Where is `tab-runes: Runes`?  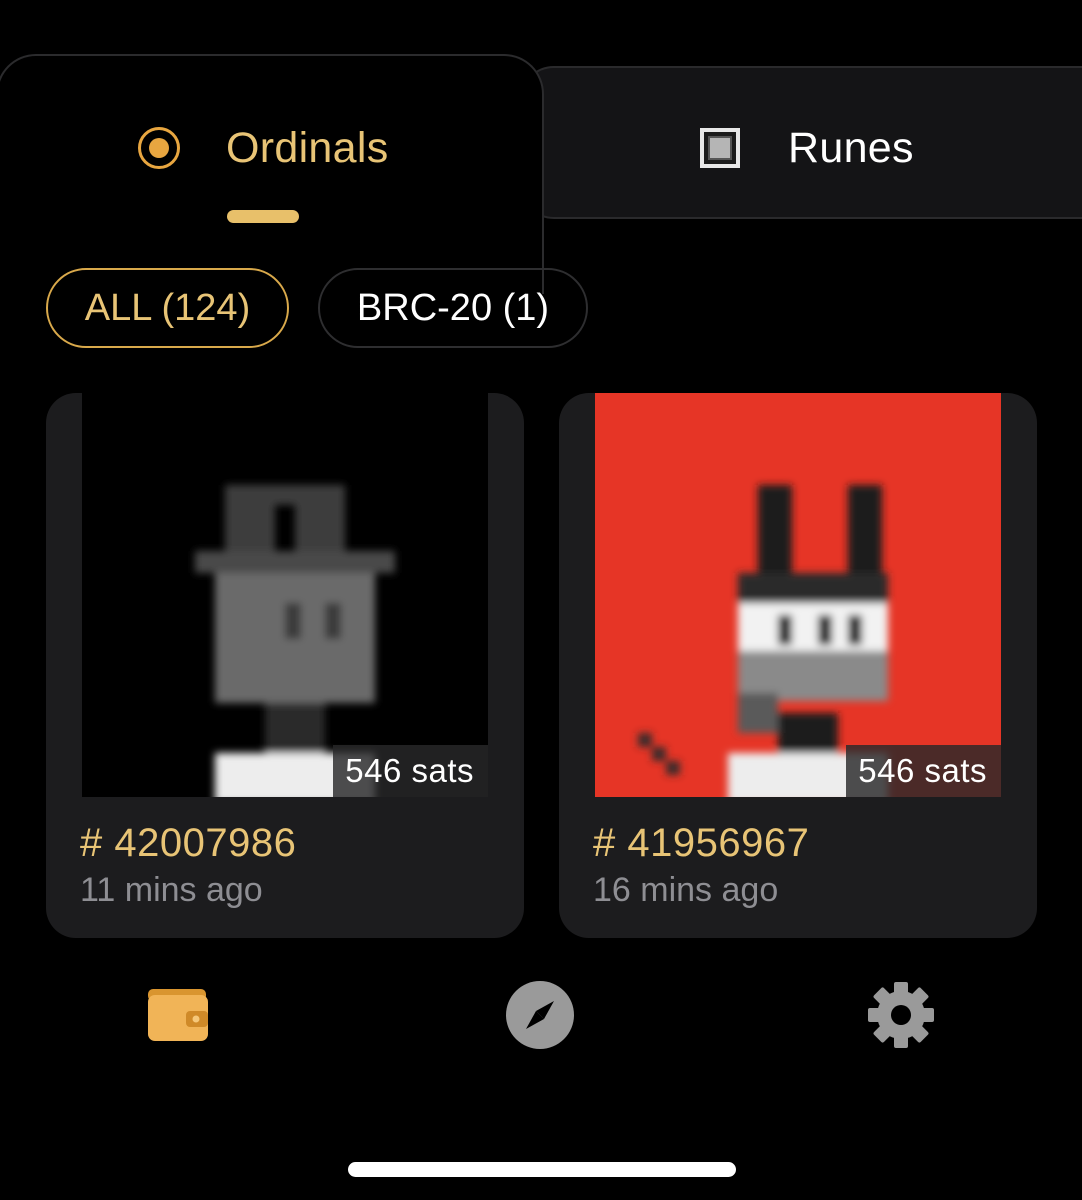 tab-runes: Runes is located at coordinates (807, 148).